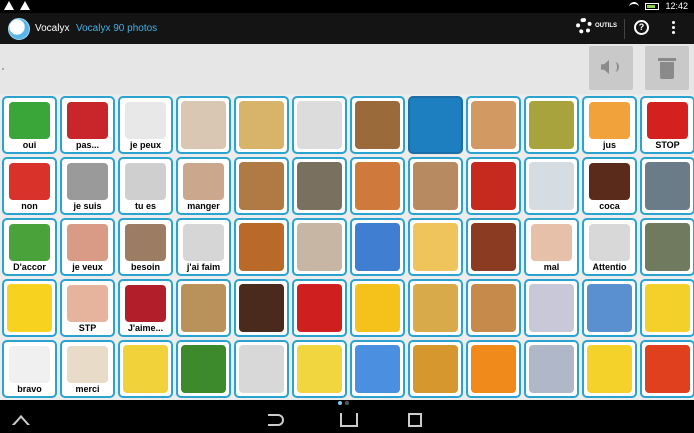  What do you see at coordinates (145, 242) in the screenshot?
I see `person-icon` at bounding box center [145, 242].